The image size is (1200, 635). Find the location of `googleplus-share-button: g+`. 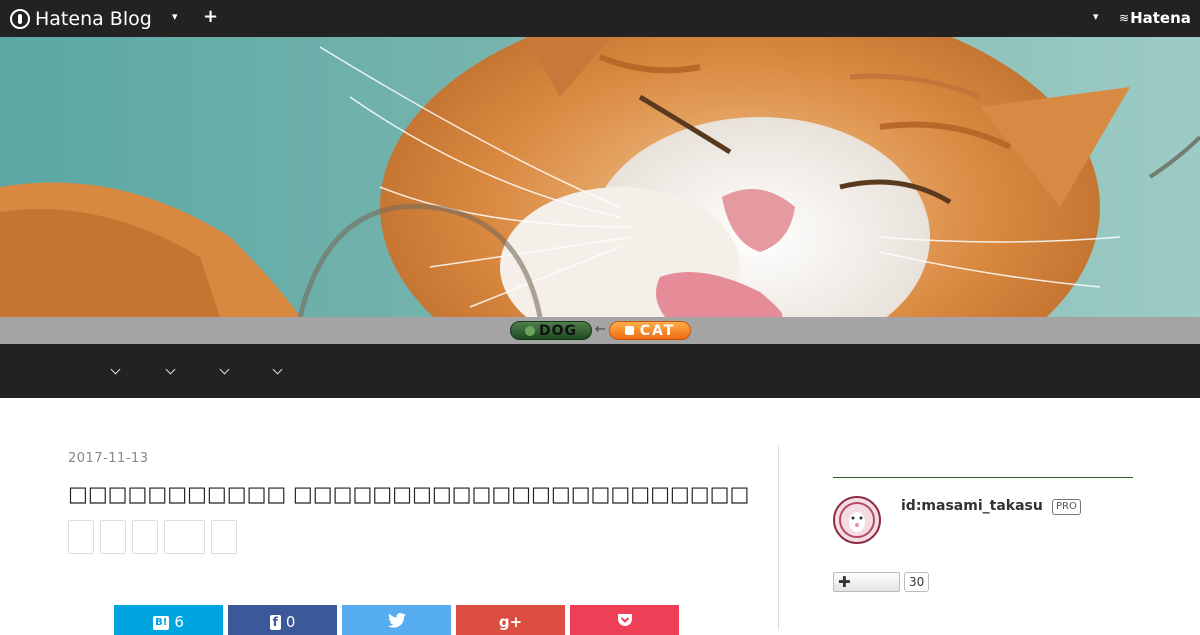

googleplus-share-button: g+ is located at coordinates (510, 620).